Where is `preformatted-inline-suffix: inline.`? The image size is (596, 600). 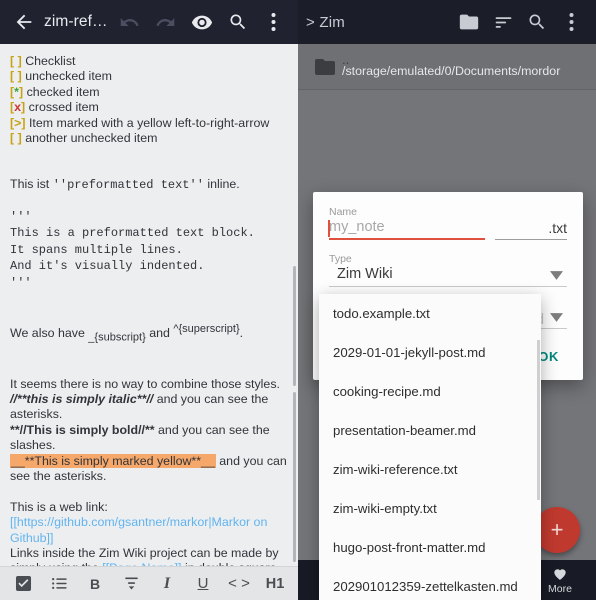
preformatted-inline-suffix: inline. is located at coordinates (221, 184).